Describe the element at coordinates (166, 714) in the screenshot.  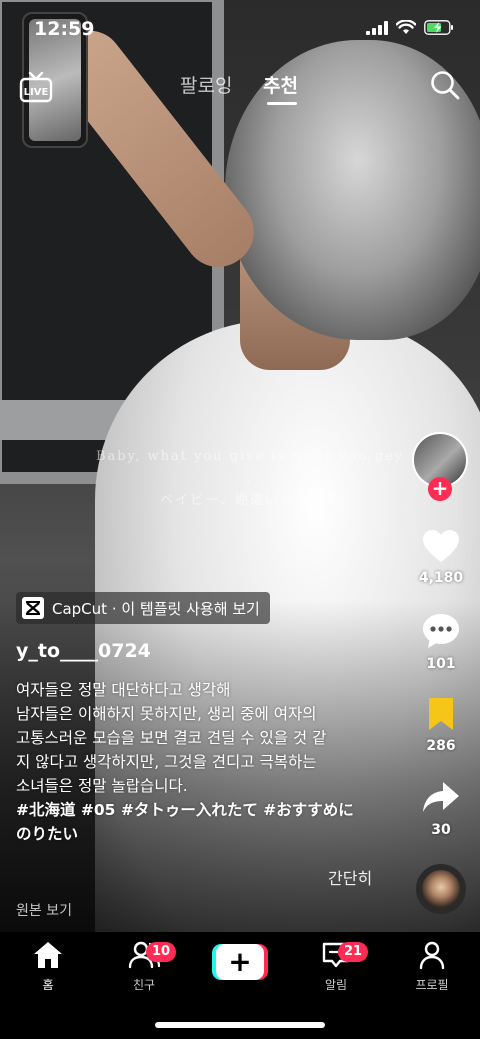
I see `caption-line: 남자들은 이해하지 못하지만, 생리 중에 여자의` at that location.